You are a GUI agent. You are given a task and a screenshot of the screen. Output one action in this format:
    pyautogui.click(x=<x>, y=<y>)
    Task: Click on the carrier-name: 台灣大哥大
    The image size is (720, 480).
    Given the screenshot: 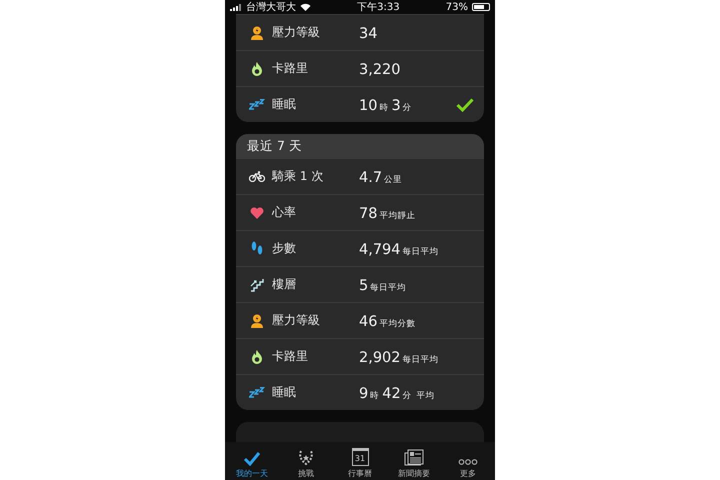 What is the action you would take?
    pyautogui.click(x=271, y=7)
    